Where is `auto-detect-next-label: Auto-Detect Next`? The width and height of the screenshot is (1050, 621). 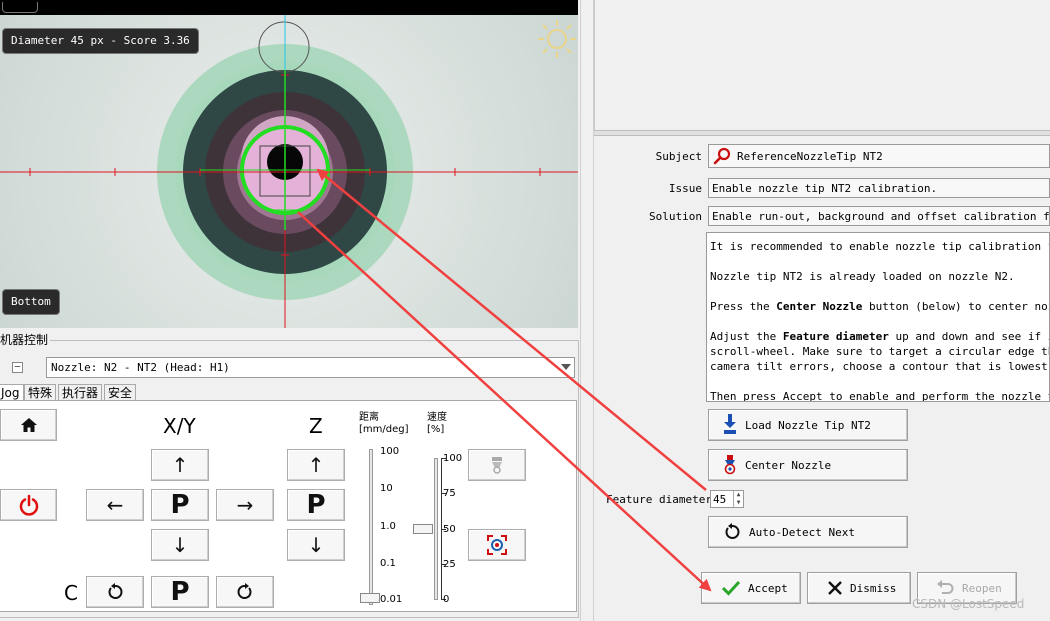 auto-detect-next-label: Auto-Detect Next is located at coordinates (802, 532).